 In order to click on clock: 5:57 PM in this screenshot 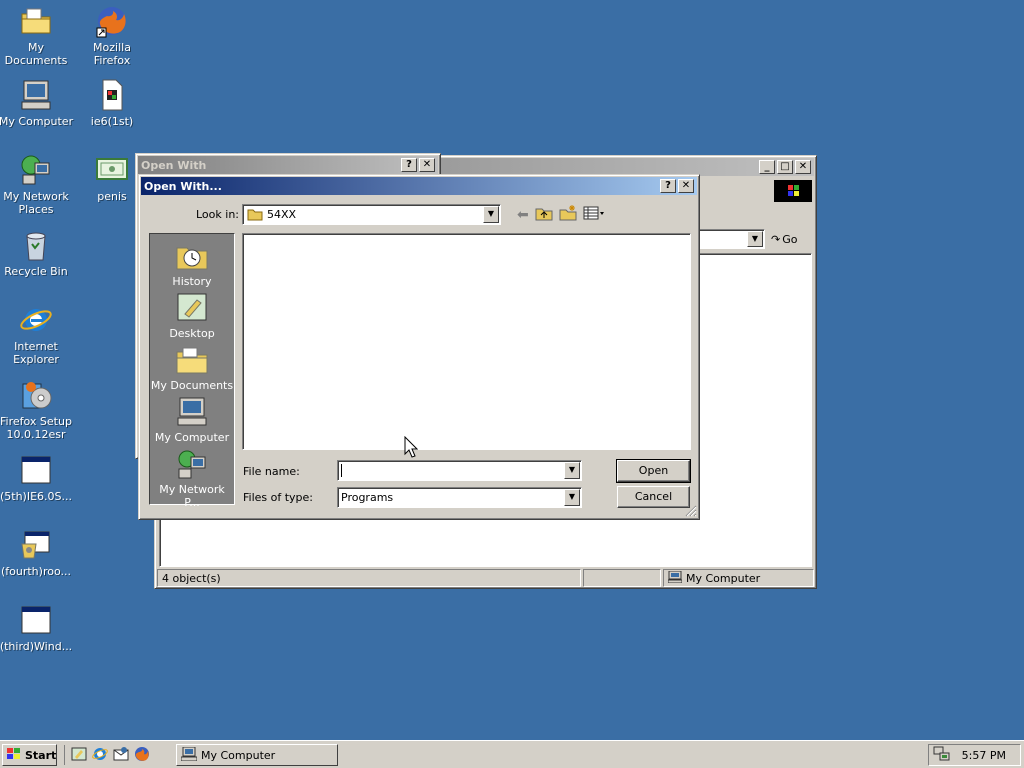, I will do `click(984, 755)`.